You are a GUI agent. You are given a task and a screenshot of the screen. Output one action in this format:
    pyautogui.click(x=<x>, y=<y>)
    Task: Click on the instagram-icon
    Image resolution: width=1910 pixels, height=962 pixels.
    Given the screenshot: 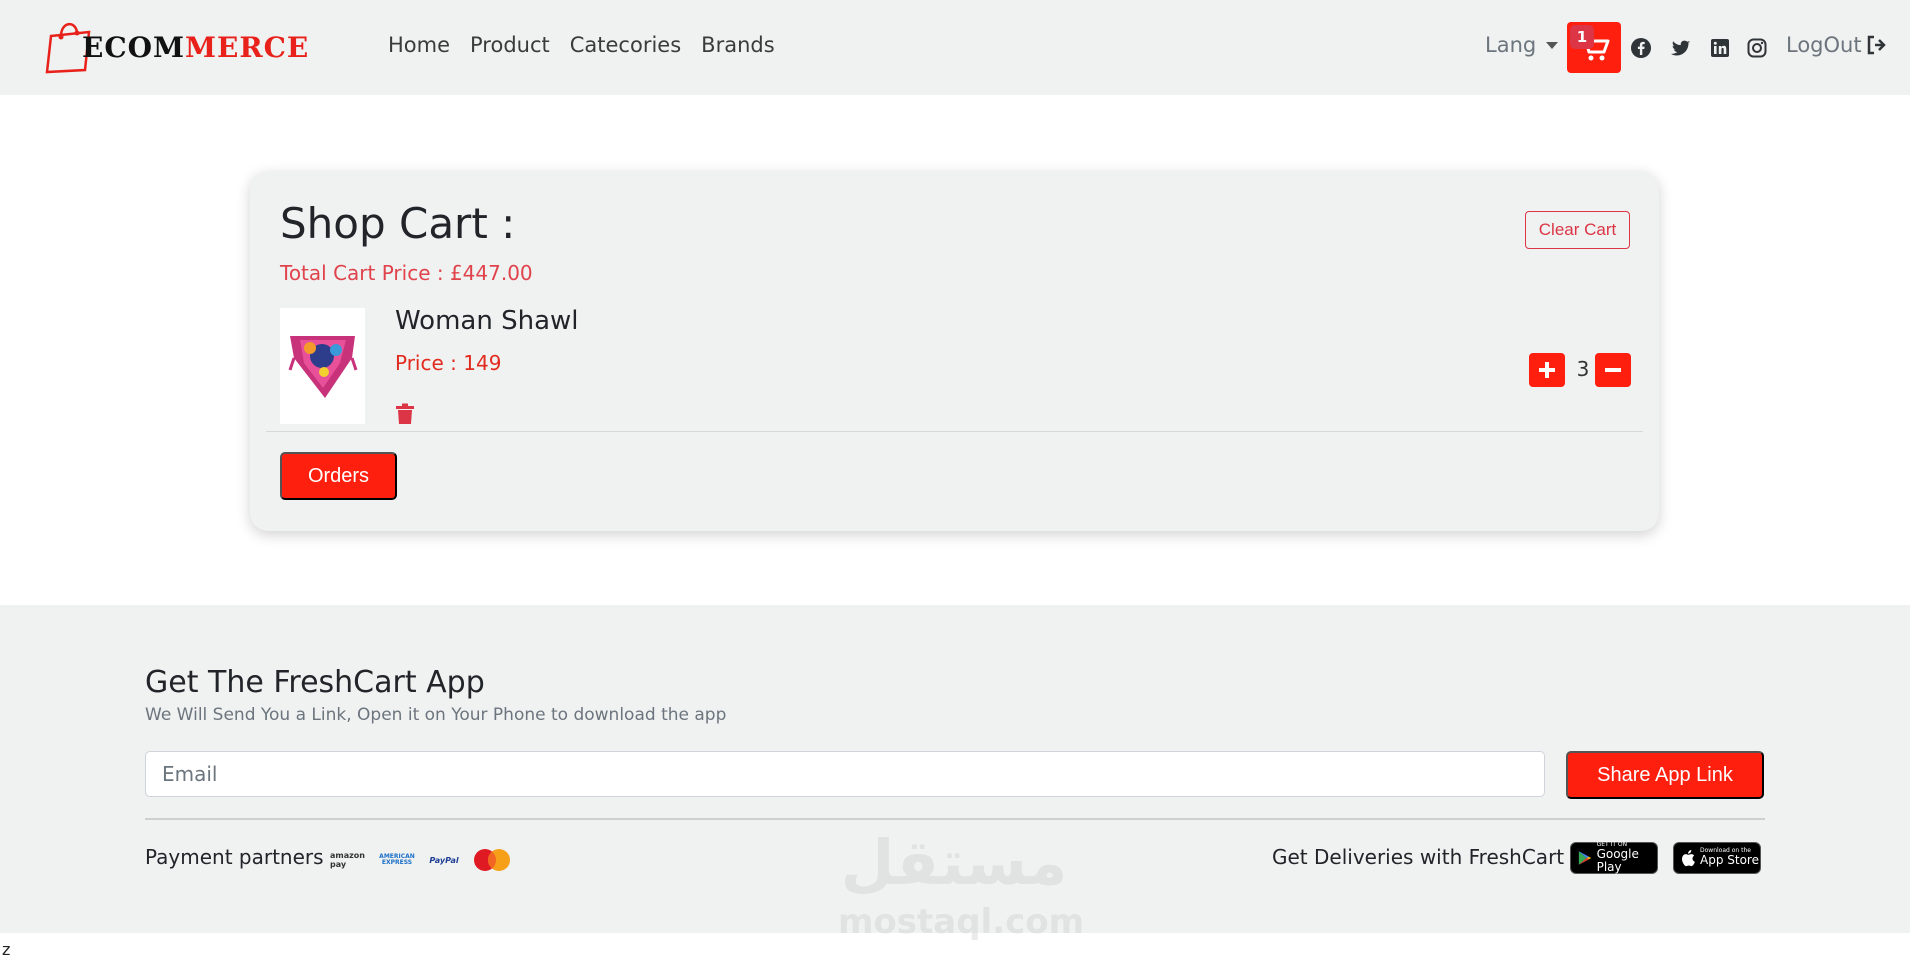 What is the action you would take?
    pyautogui.click(x=1757, y=48)
    